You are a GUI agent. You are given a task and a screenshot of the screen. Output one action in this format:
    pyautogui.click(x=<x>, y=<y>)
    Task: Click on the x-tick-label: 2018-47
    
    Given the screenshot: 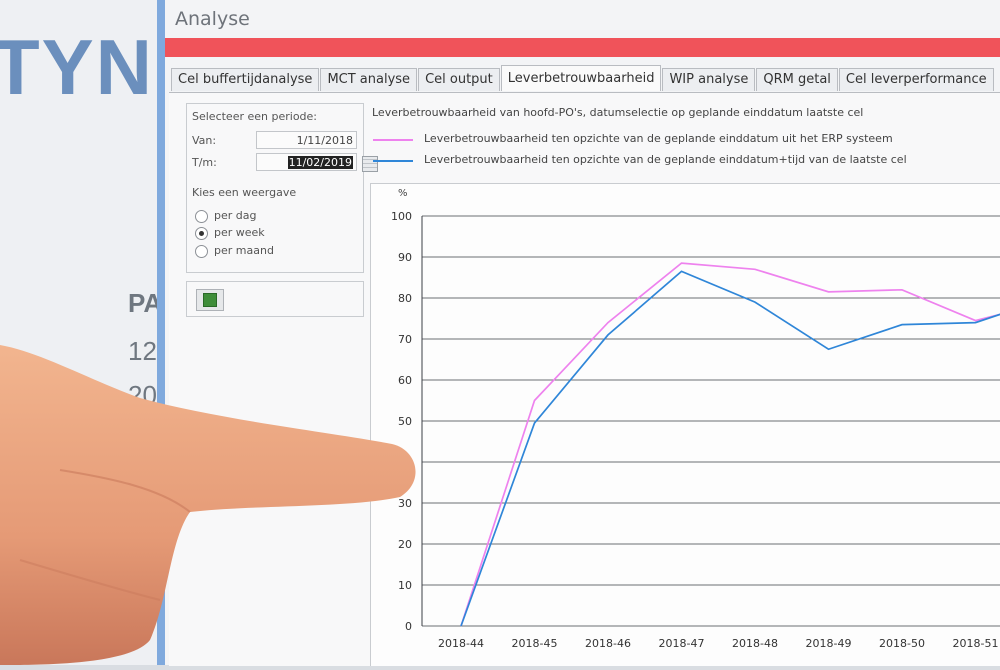 What is the action you would take?
    pyautogui.click(x=682, y=643)
    